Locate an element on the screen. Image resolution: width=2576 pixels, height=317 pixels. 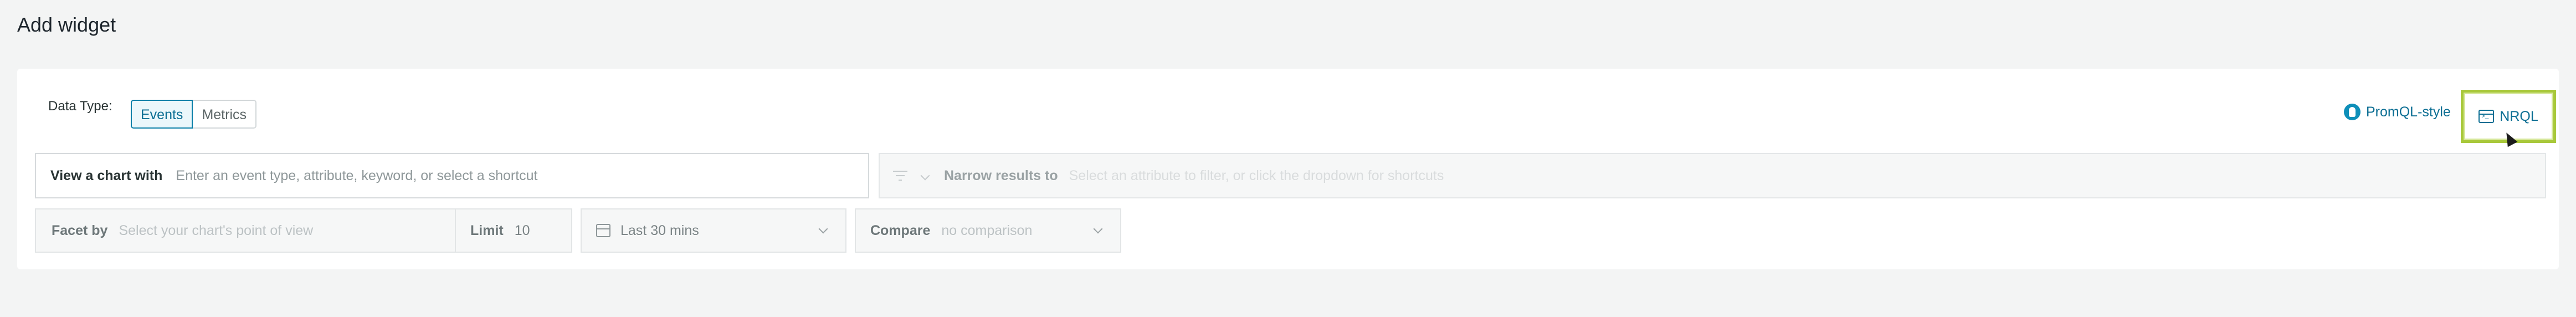
data-type-toggle: Events Metrics is located at coordinates (193, 115).